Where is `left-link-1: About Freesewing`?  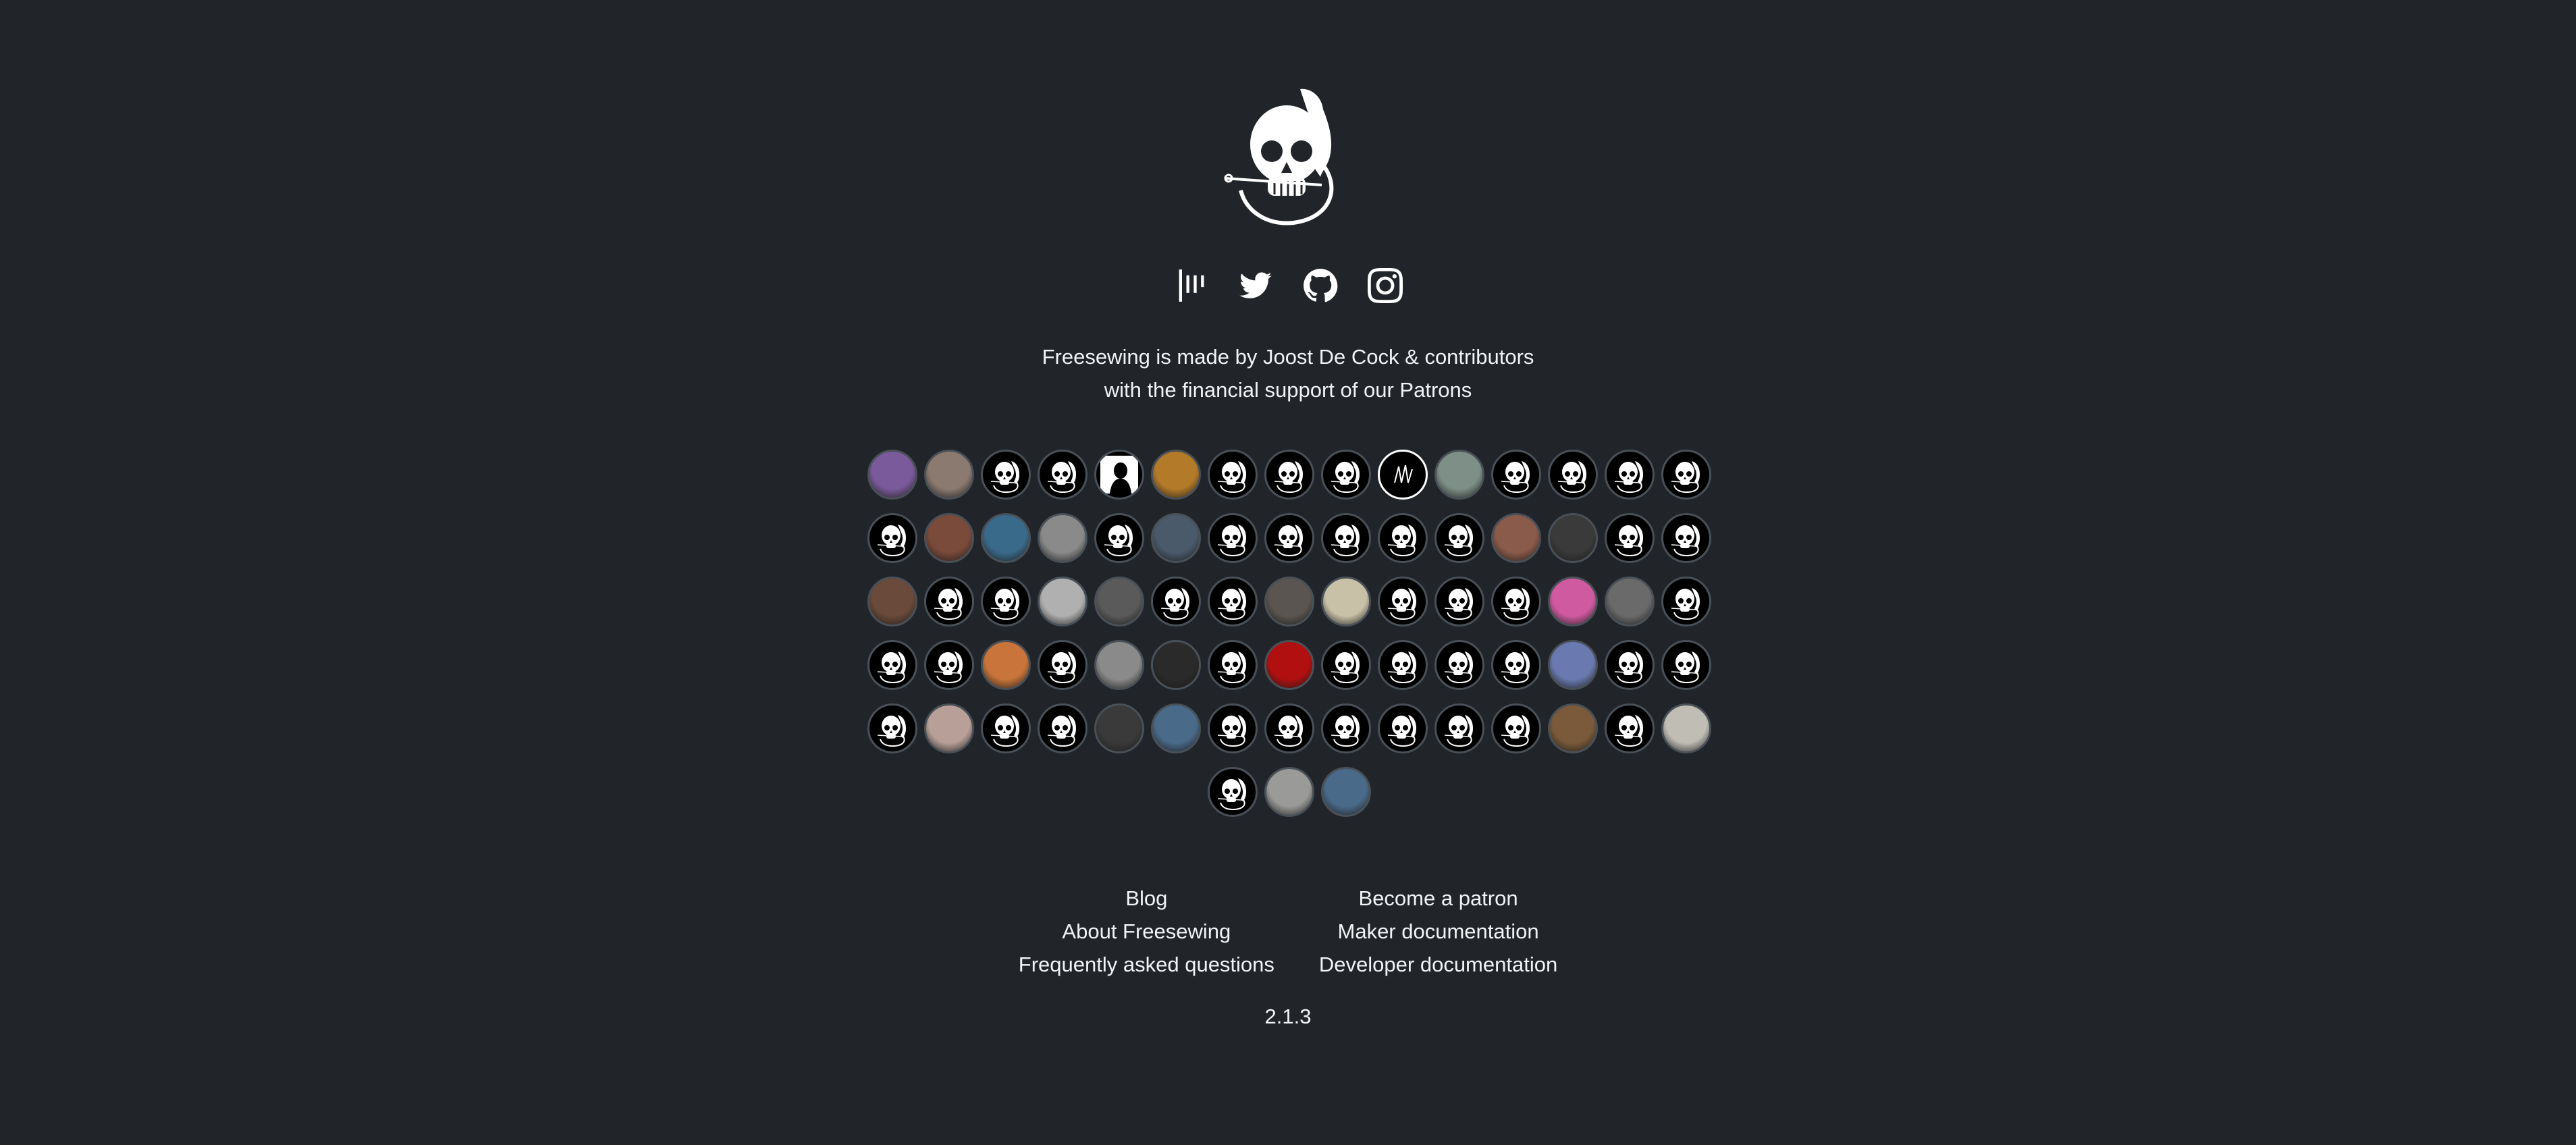
left-link-1: About Freesewing is located at coordinates (1146, 931).